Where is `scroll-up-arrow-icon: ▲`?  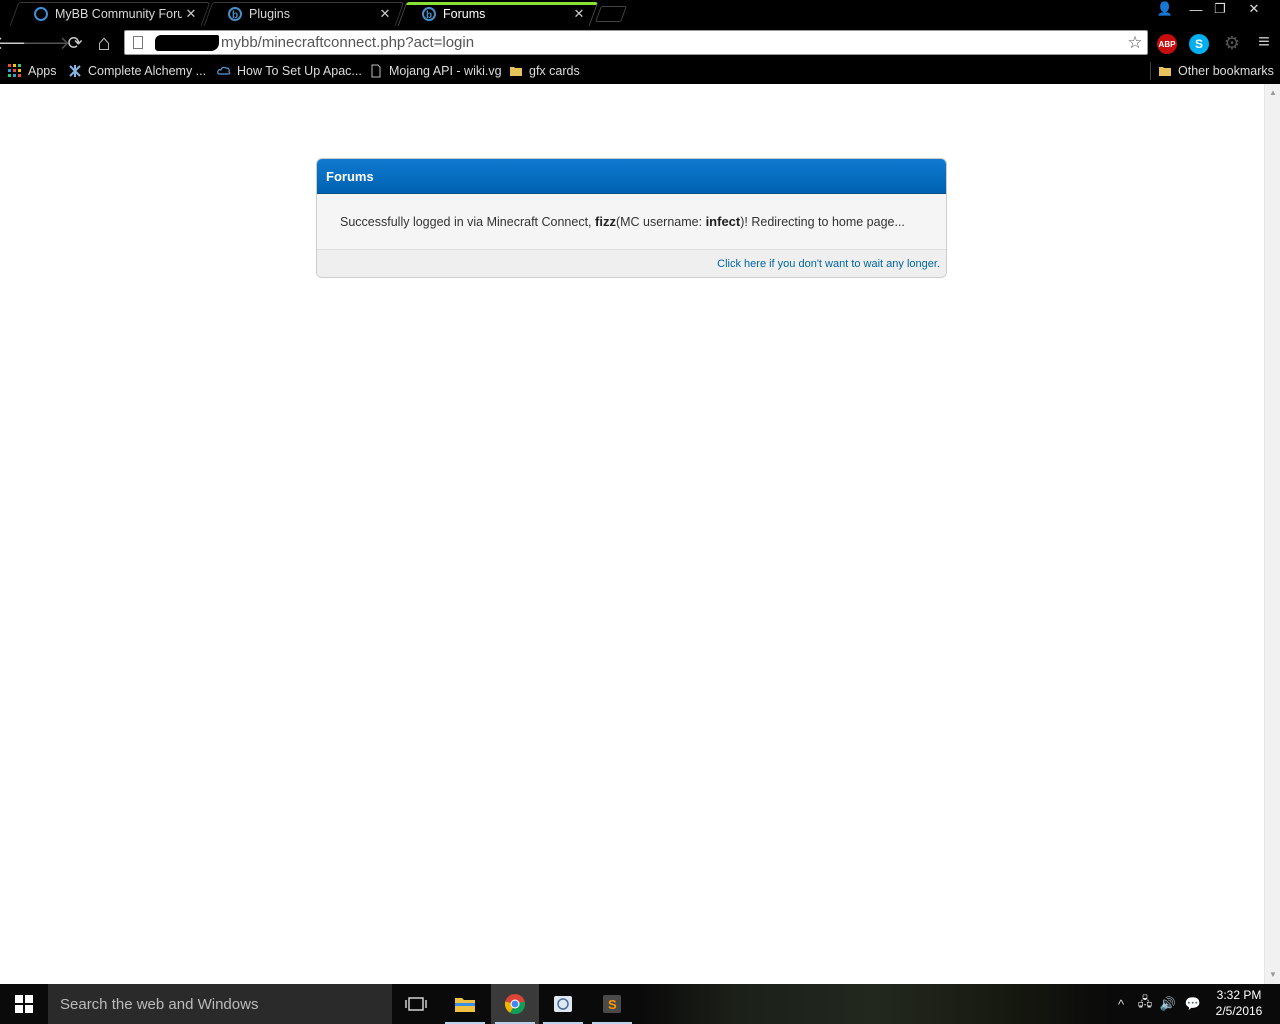 scroll-up-arrow-icon: ▲ is located at coordinates (1272, 93).